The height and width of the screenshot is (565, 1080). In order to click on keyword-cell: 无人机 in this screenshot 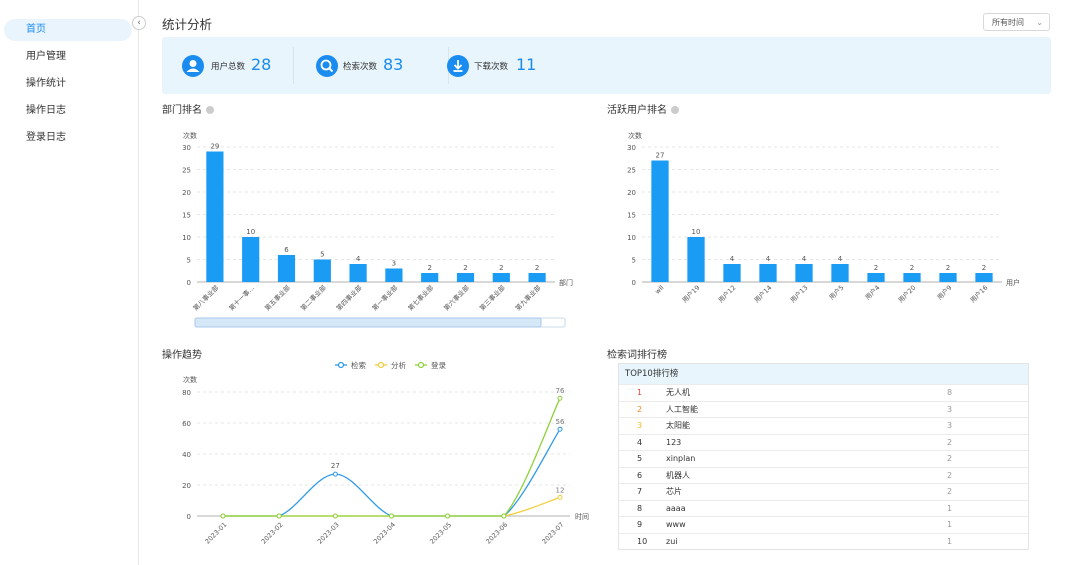, I will do `click(678, 392)`.